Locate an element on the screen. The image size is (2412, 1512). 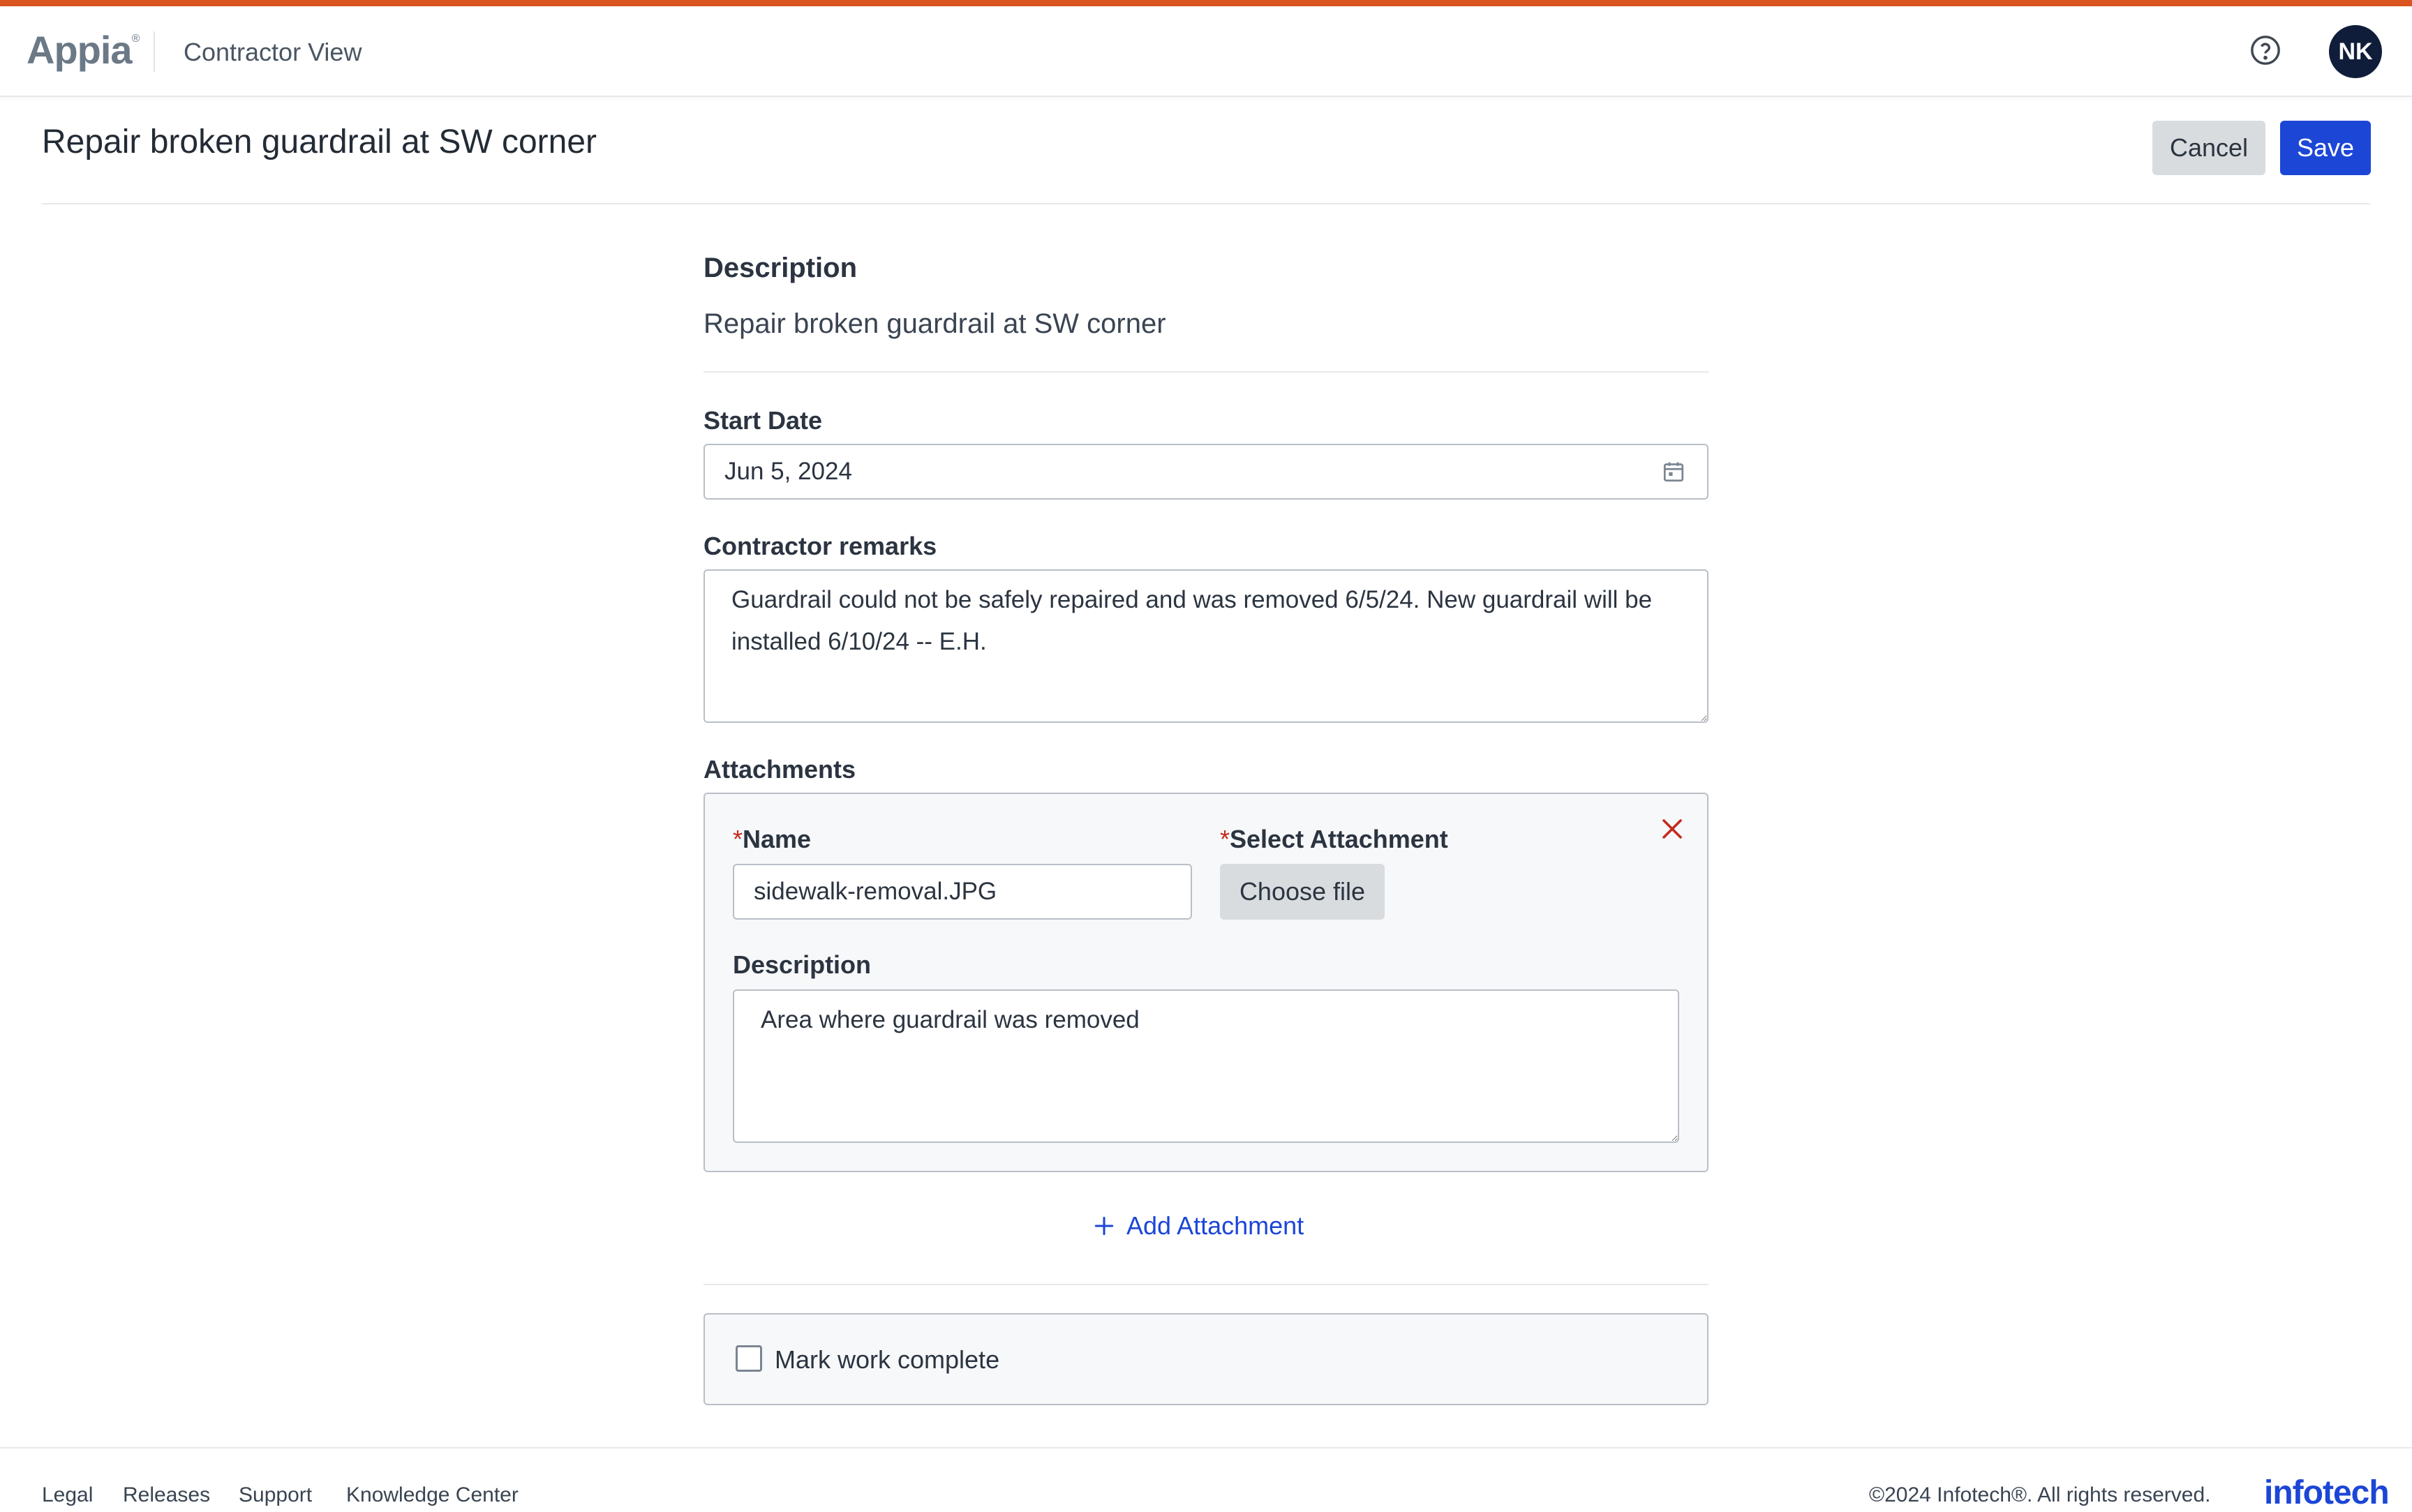
mark-complete-label: Mark work complete is located at coordinates (887, 1360).